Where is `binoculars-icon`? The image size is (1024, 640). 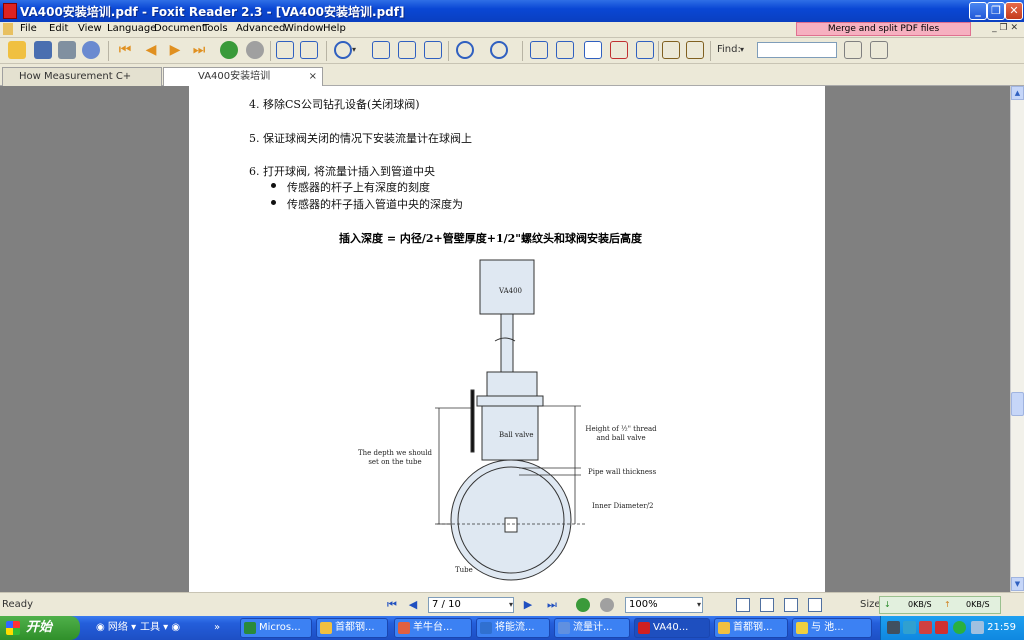 binoculars-icon is located at coordinates (645, 50).